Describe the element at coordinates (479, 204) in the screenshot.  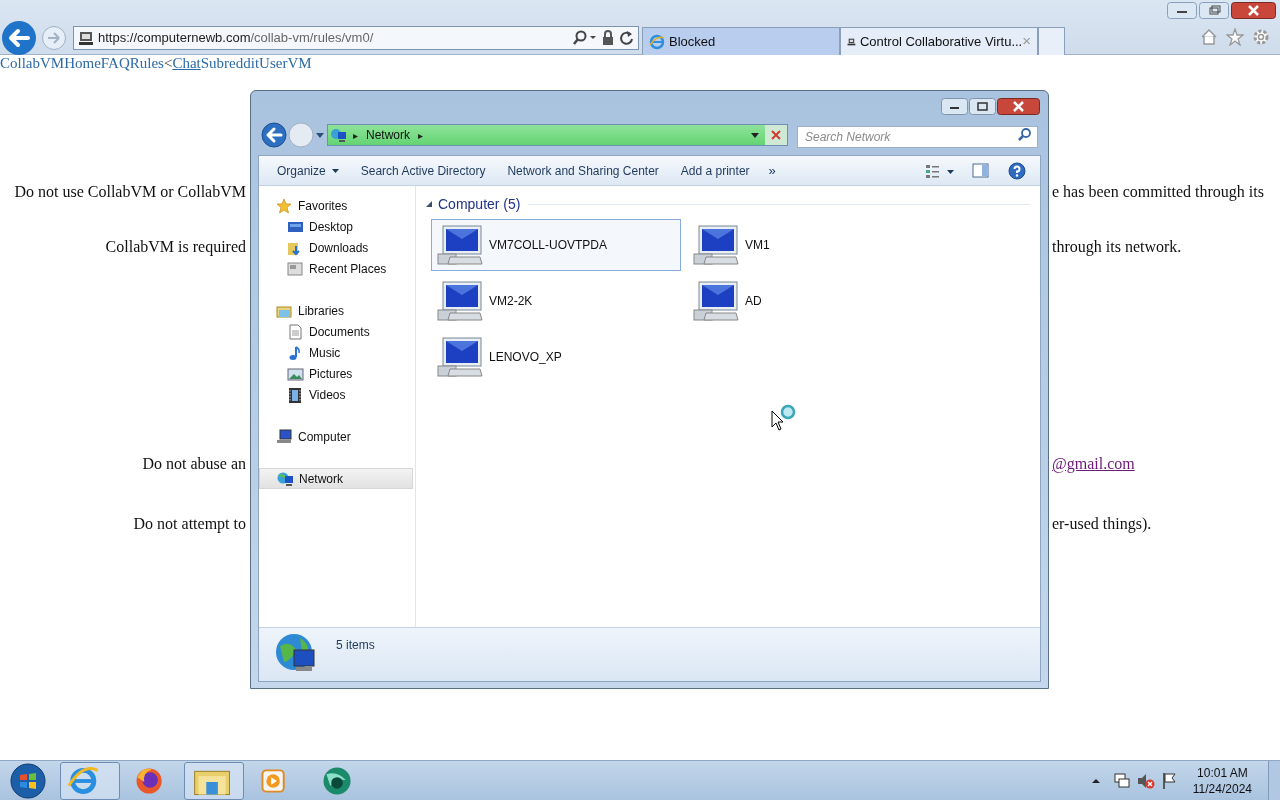
I see `group-header: Computer (5)` at that location.